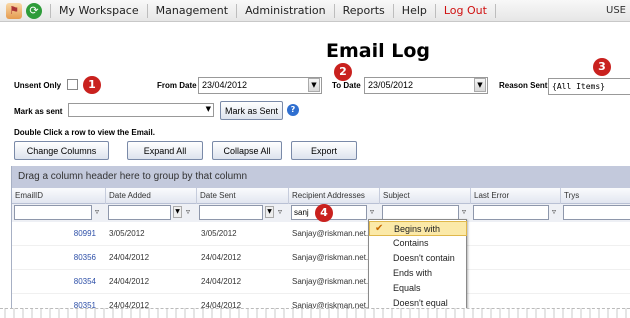  What do you see at coordinates (346, 85) in the screenshot?
I see `to-date-label: To Date` at bounding box center [346, 85].